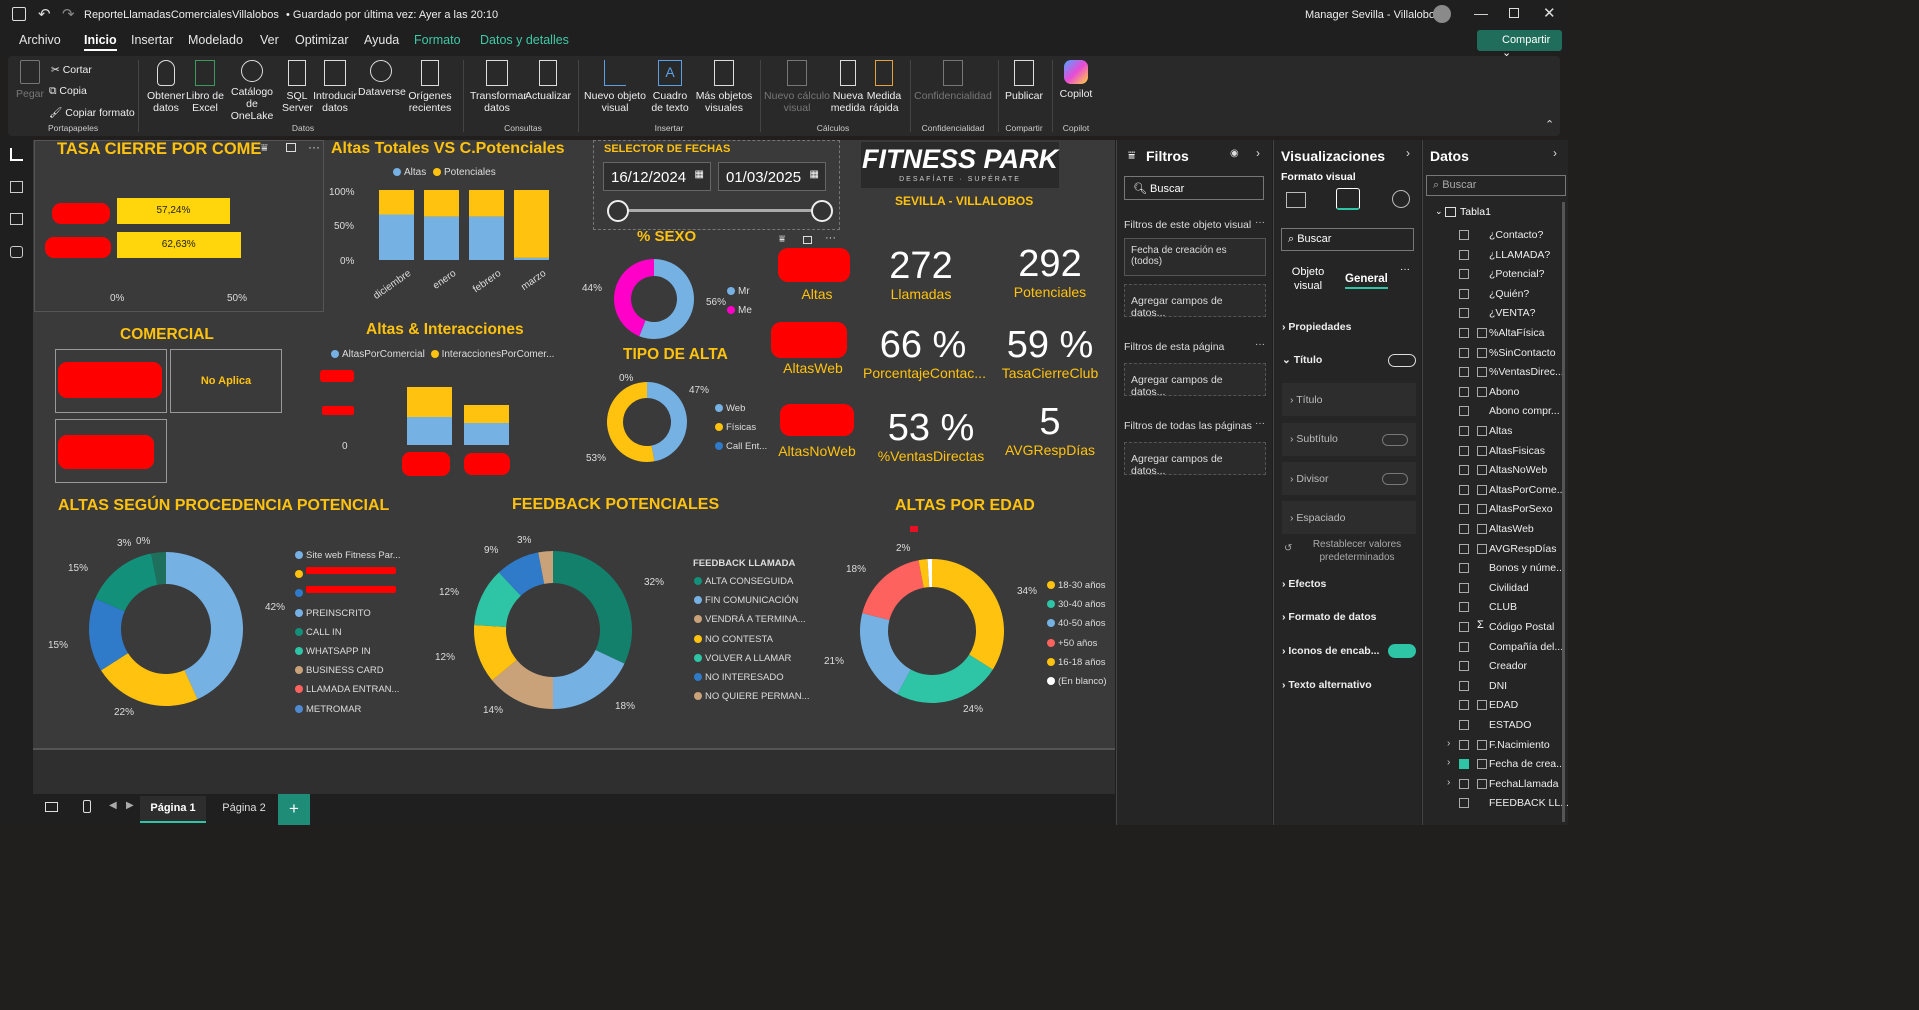  I want to click on field-item: ¿Contacto?, so click(1492, 236).